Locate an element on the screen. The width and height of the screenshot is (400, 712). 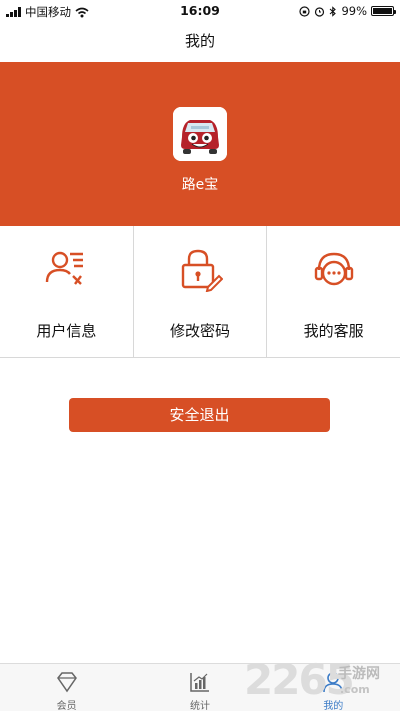
page-title: 我的 is located at coordinates (199, 41).